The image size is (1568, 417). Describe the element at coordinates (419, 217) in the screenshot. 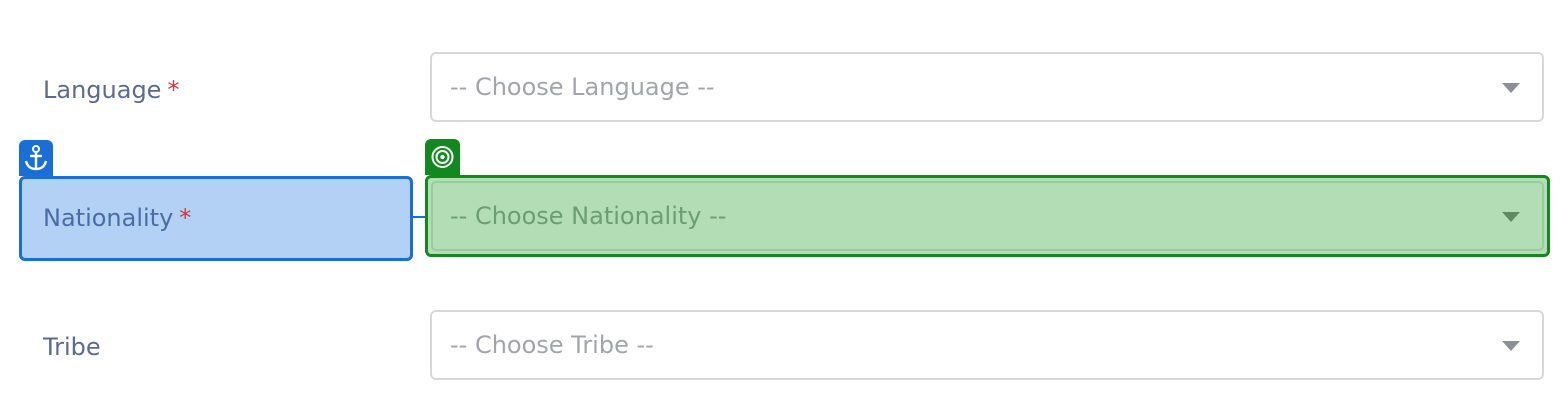

I see `anchor-target-connector` at that location.